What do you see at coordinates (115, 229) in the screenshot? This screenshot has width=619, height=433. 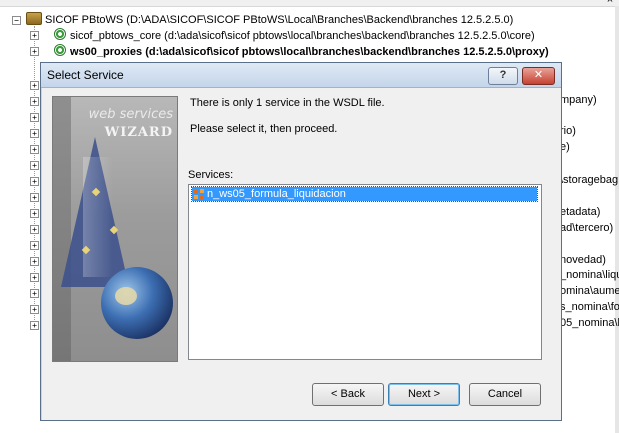 I see `wizard-side-image: web services WIZARD` at bounding box center [115, 229].